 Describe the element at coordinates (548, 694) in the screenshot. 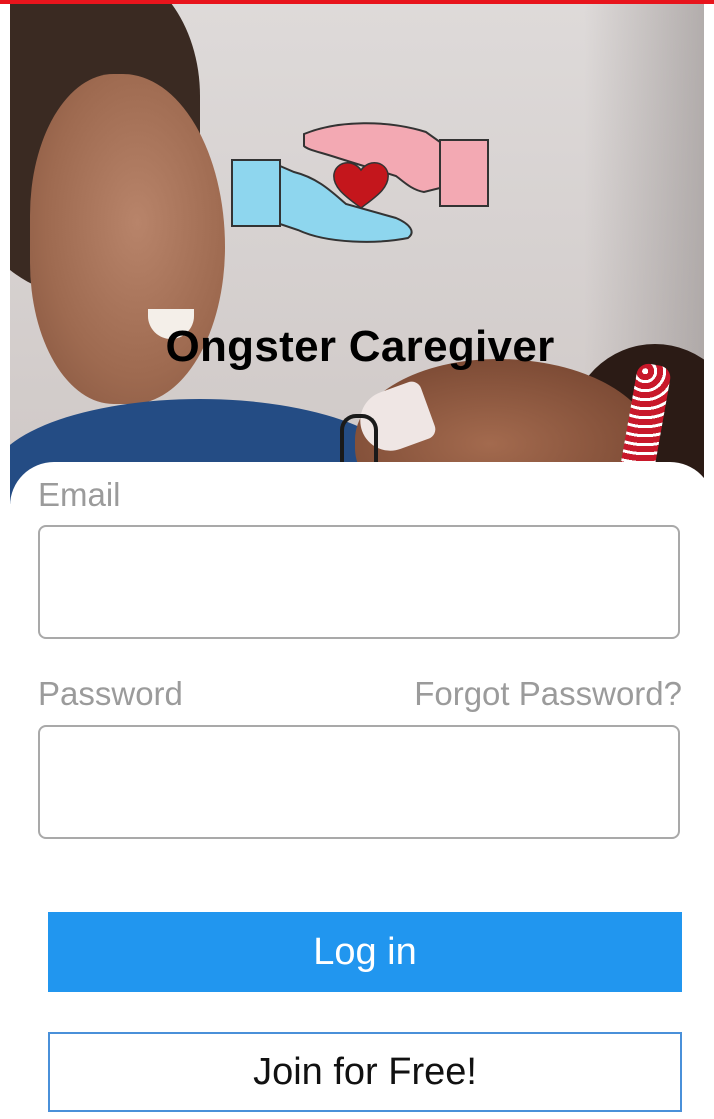

I see `forgot-password-link: Forgot Password?` at that location.